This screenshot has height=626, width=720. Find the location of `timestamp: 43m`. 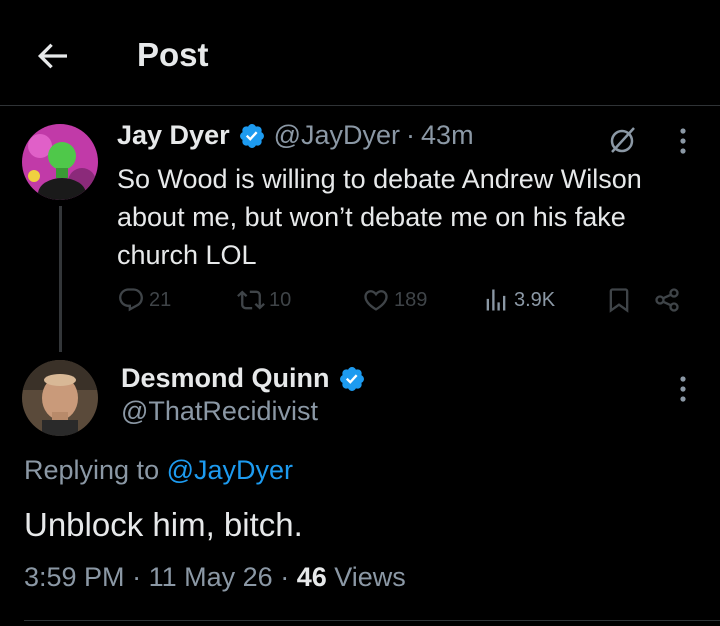

timestamp: 43m is located at coordinates (447, 135).